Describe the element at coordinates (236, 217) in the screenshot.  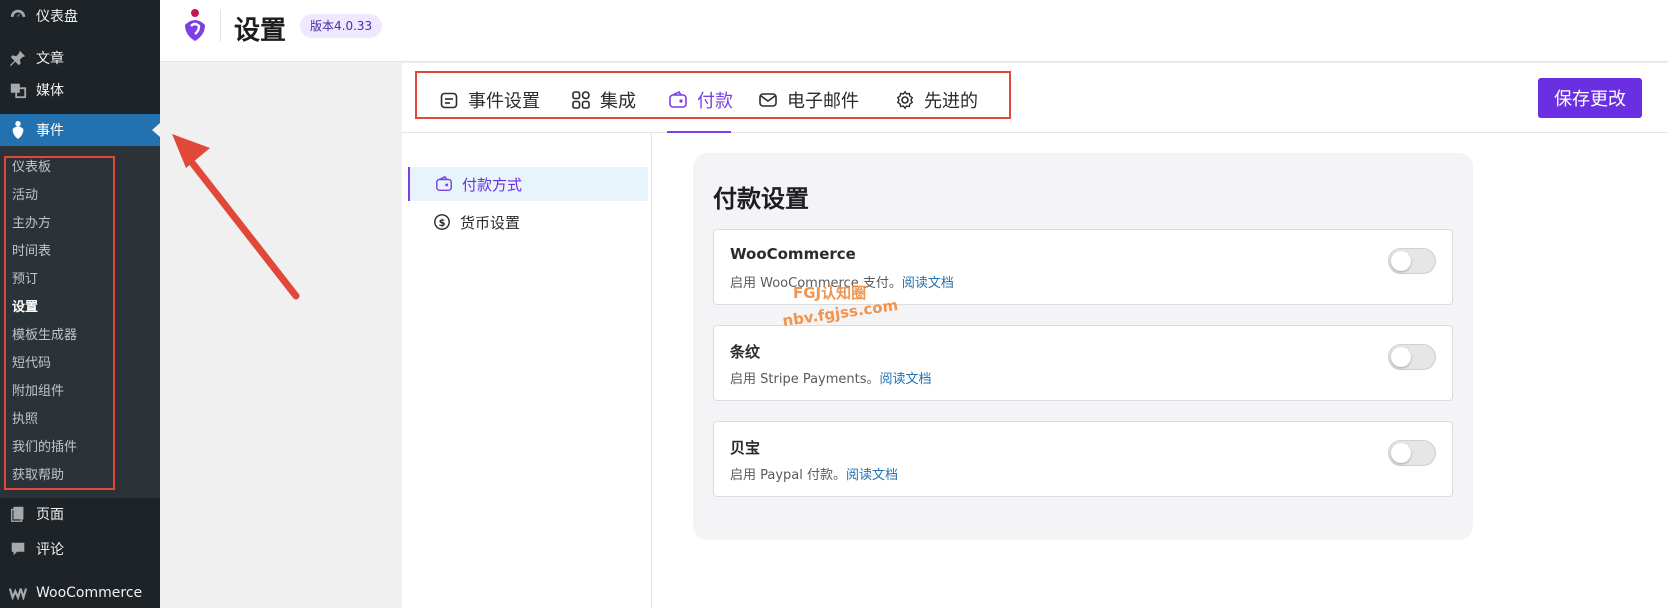
I see `annotation-arrow` at that location.